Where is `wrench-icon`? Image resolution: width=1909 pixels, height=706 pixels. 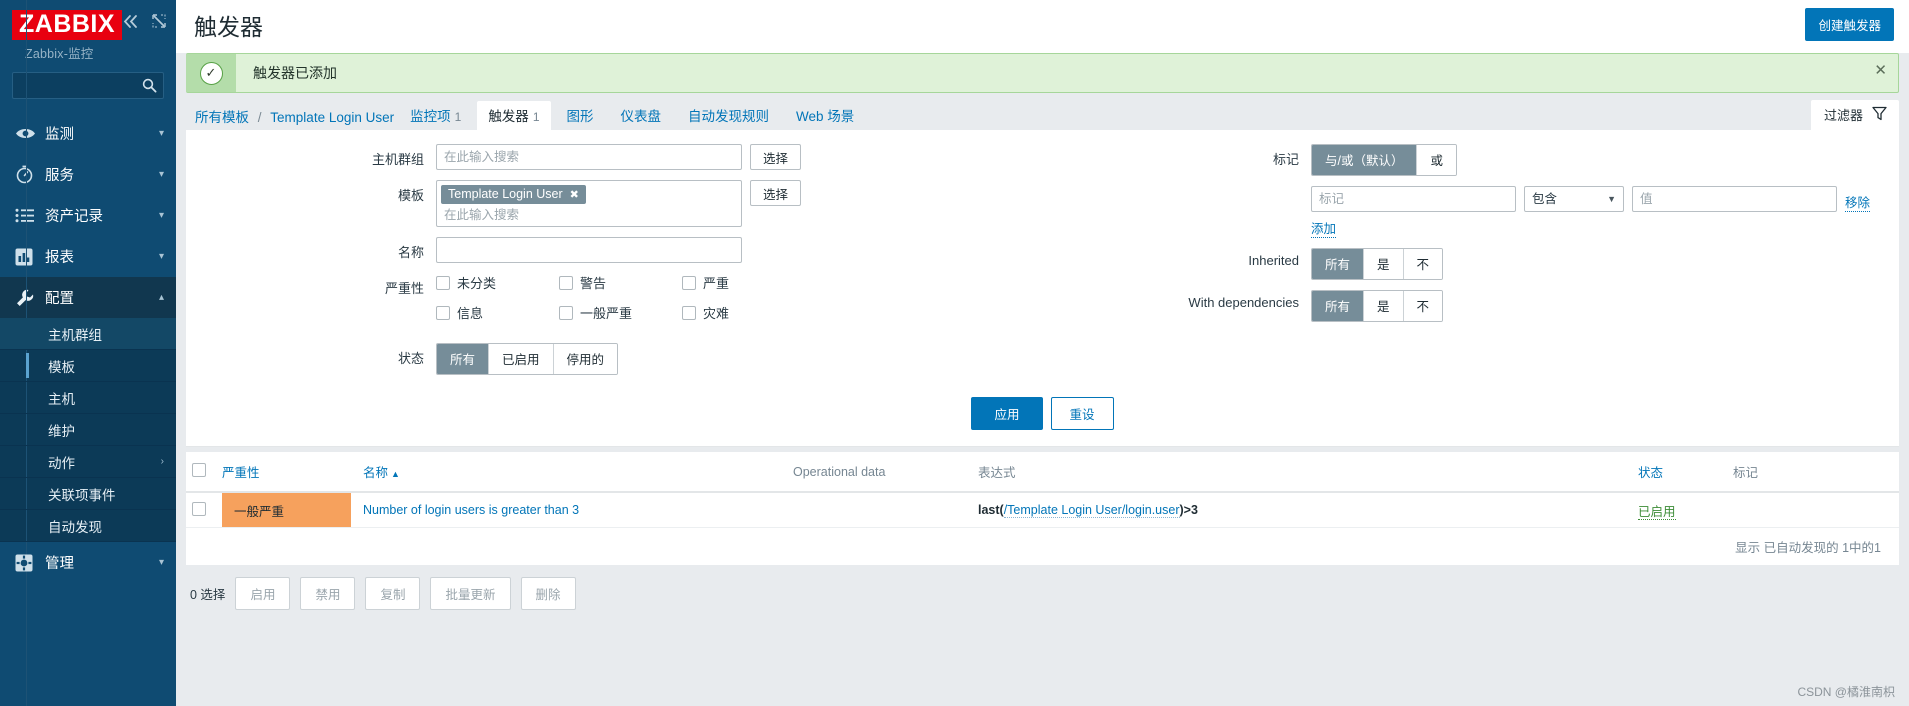
wrench-icon is located at coordinates (30, 298).